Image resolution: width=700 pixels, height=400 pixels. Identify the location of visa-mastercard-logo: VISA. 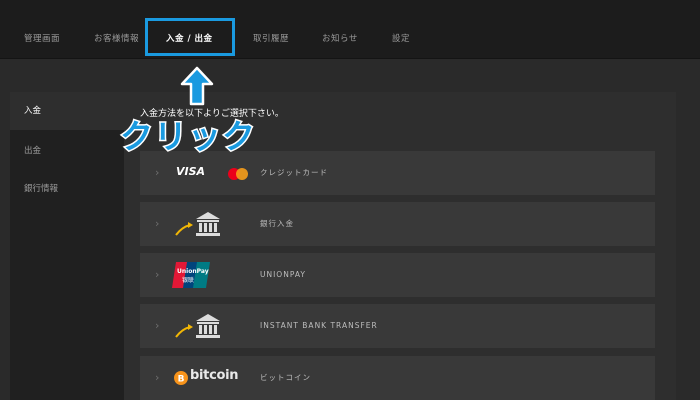
(212, 173).